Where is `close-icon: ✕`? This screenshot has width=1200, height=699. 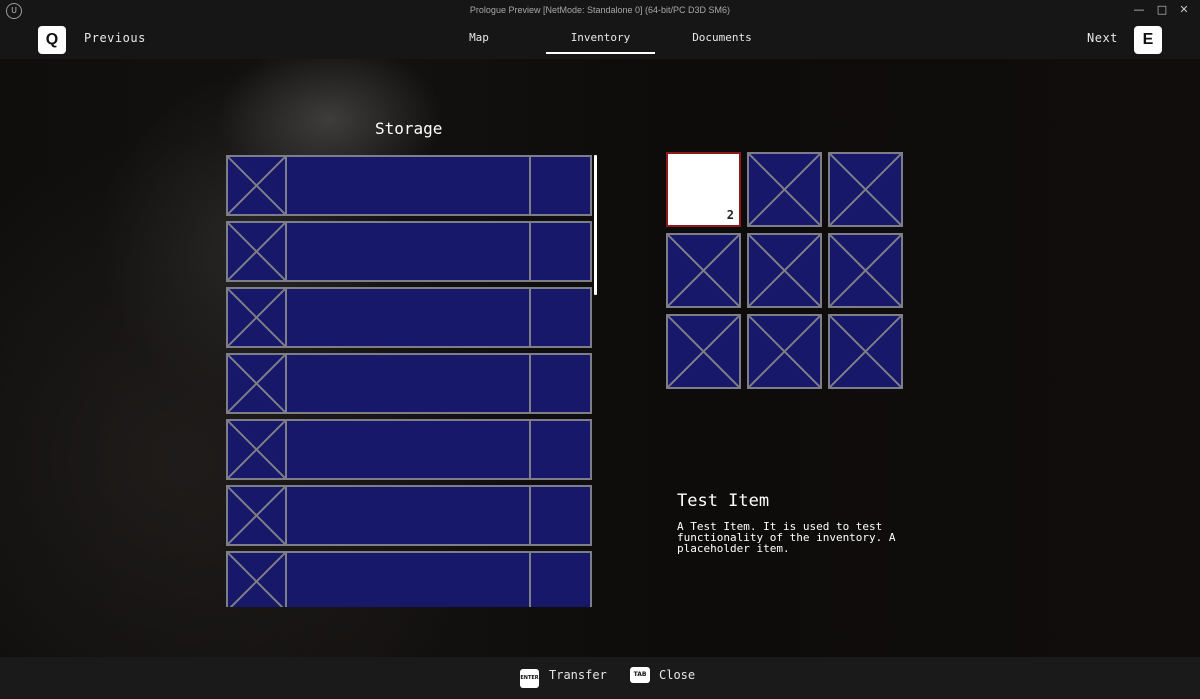
close-icon: ✕ is located at coordinates (1184, 10).